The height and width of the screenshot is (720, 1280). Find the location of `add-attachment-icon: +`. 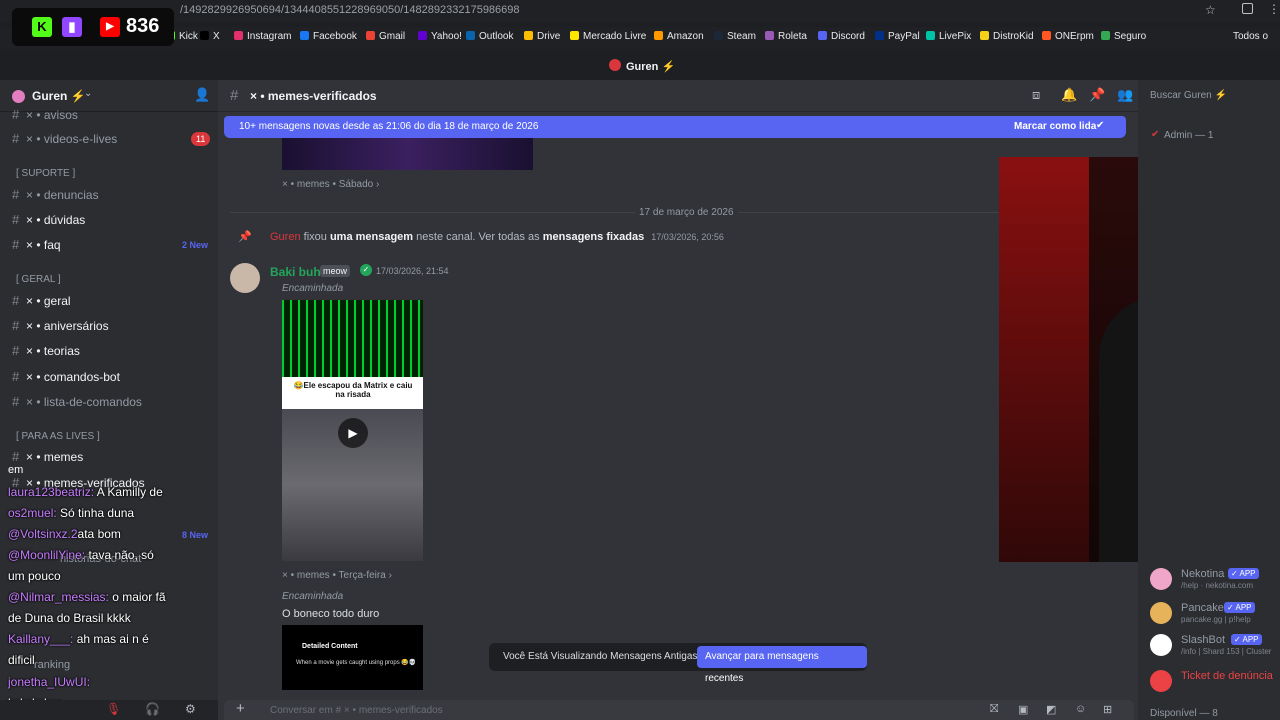

add-attachment-icon: + is located at coordinates (240, 708).